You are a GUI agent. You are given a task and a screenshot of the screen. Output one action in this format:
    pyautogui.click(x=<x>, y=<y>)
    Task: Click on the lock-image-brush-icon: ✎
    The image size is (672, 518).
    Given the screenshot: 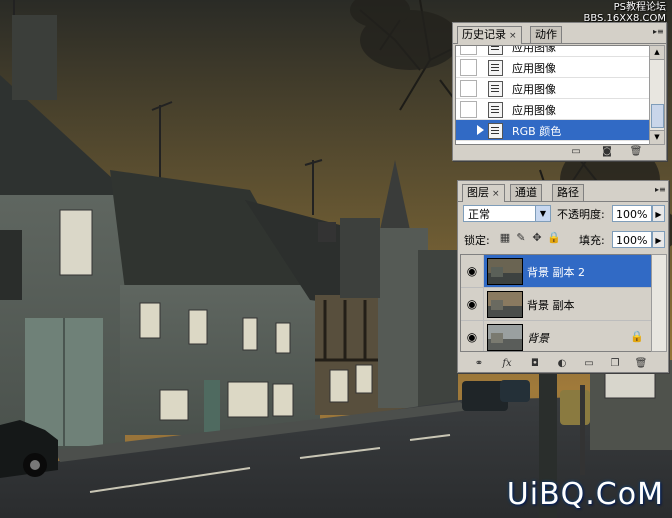 What is the action you would take?
    pyautogui.click(x=521, y=238)
    